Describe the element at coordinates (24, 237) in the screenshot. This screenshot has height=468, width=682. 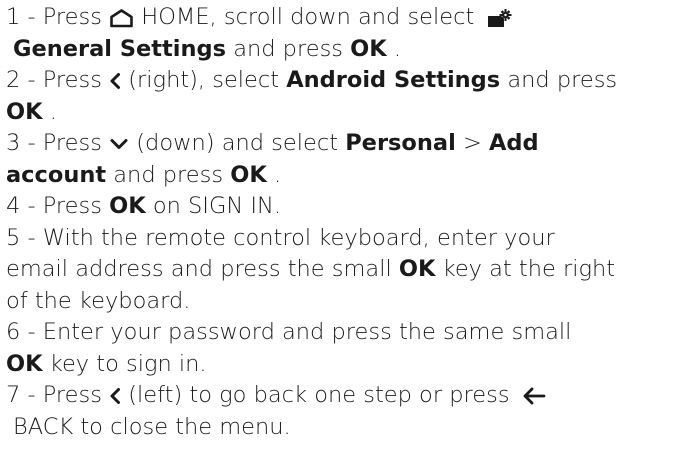
I see `step-number: 5 -` at that location.